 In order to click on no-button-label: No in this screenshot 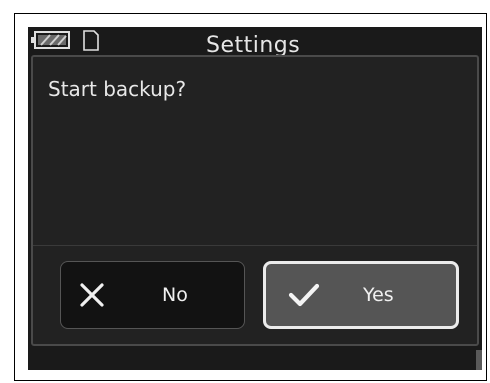, I will do `click(175, 295)`.